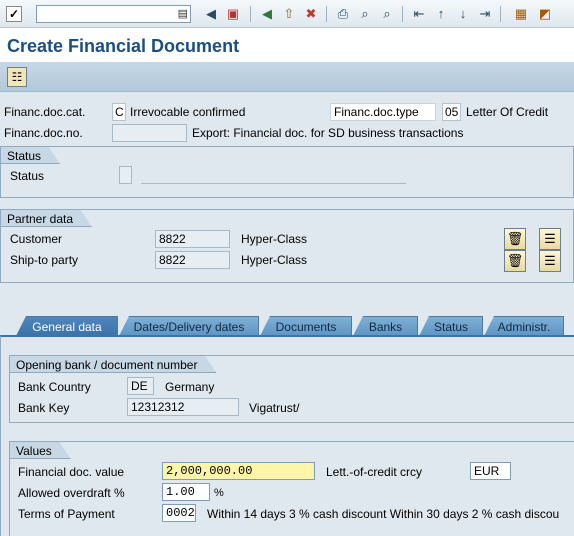 Image resolution: width=574 pixels, height=536 pixels. What do you see at coordinates (123, 46) in the screenshot?
I see `page-title: Create Financial Document` at bounding box center [123, 46].